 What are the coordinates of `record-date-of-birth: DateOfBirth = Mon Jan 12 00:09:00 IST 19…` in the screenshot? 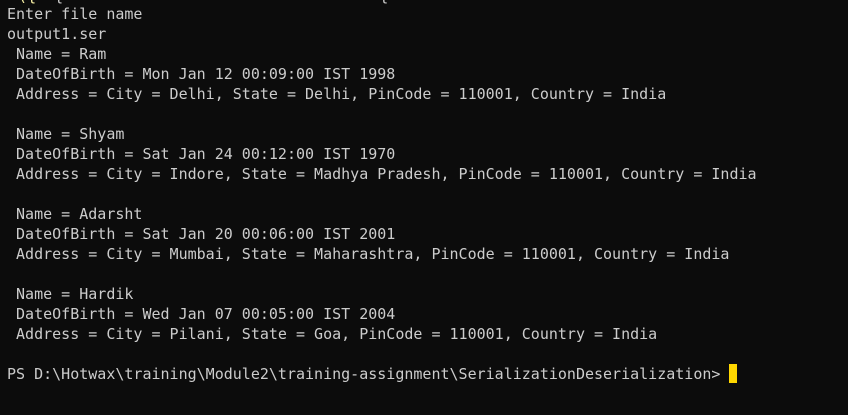 It's located at (201, 74).